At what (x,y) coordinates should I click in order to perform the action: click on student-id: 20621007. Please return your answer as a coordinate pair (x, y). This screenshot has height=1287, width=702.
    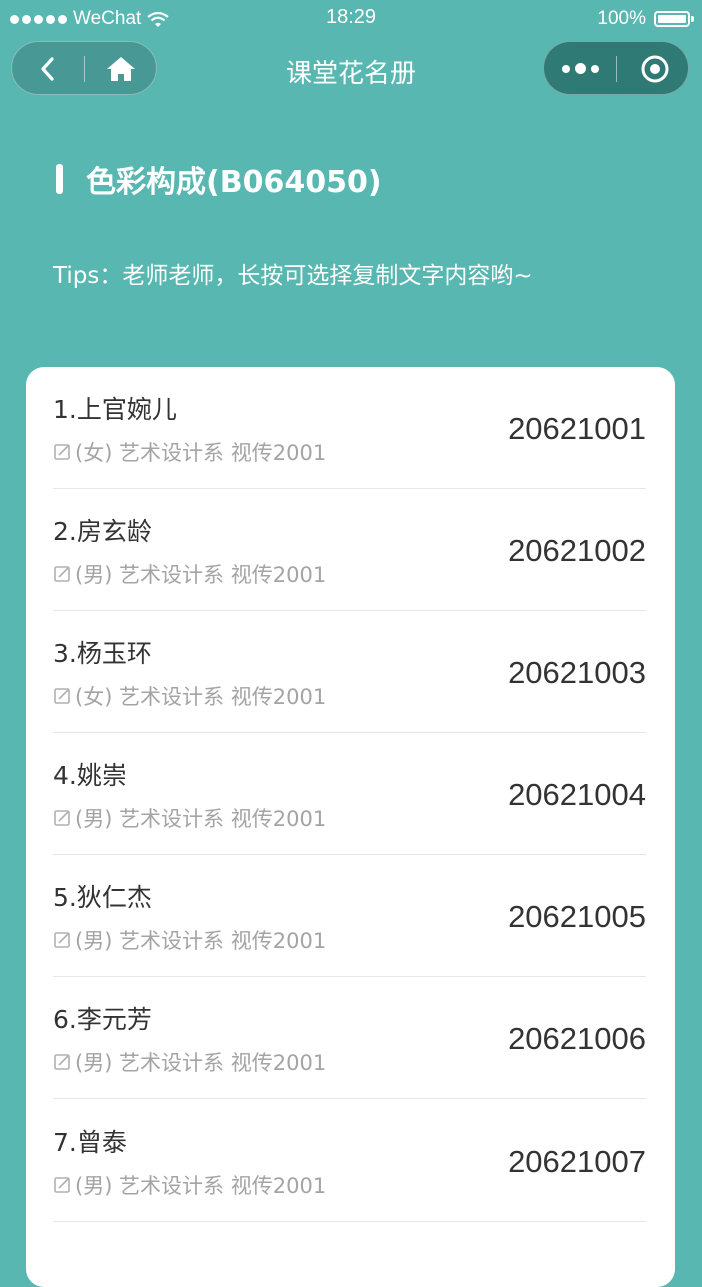
    Looking at the image, I should click on (577, 1161).